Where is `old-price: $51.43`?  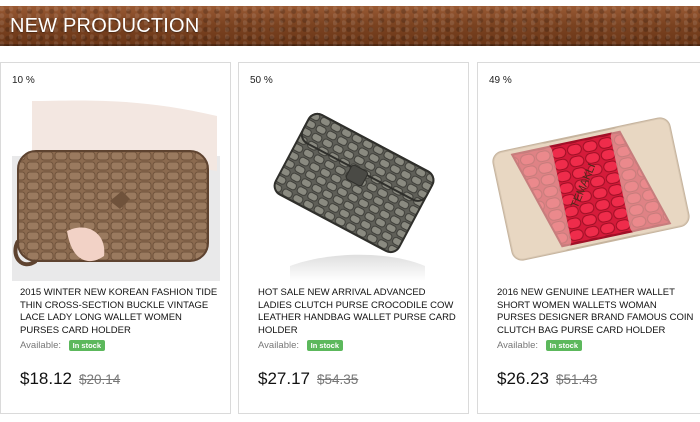 old-price: $51.43 is located at coordinates (577, 379).